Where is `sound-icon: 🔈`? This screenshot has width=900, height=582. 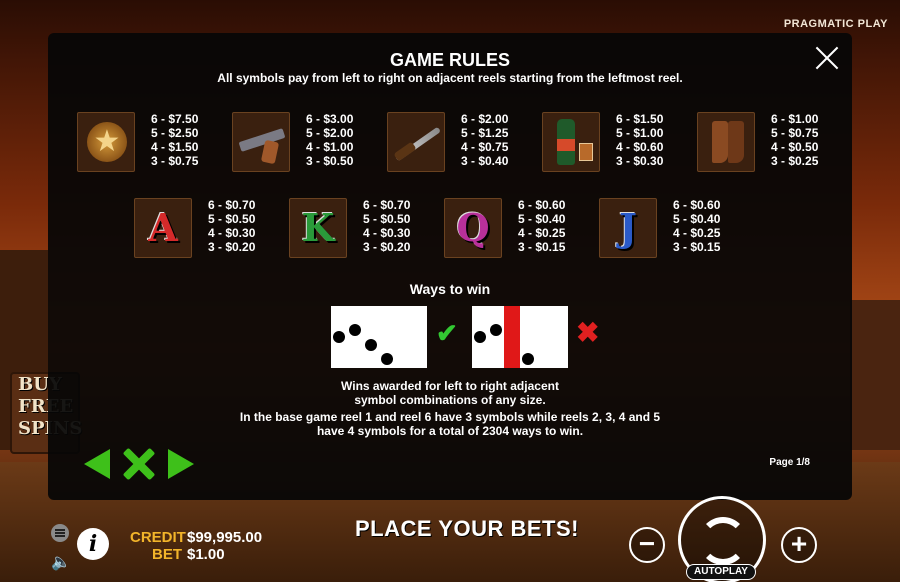 sound-icon: 🔈 is located at coordinates (61, 562).